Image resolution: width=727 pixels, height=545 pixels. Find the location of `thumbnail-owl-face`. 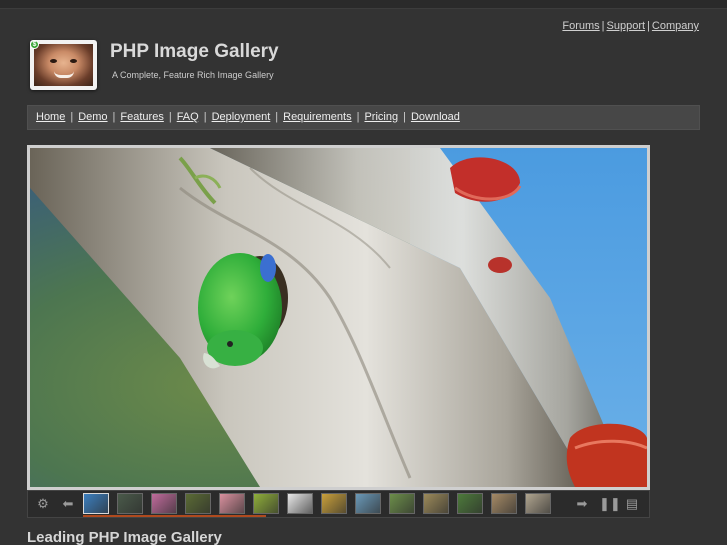

thumbnail-owl-face is located at coordinates (436, 503).